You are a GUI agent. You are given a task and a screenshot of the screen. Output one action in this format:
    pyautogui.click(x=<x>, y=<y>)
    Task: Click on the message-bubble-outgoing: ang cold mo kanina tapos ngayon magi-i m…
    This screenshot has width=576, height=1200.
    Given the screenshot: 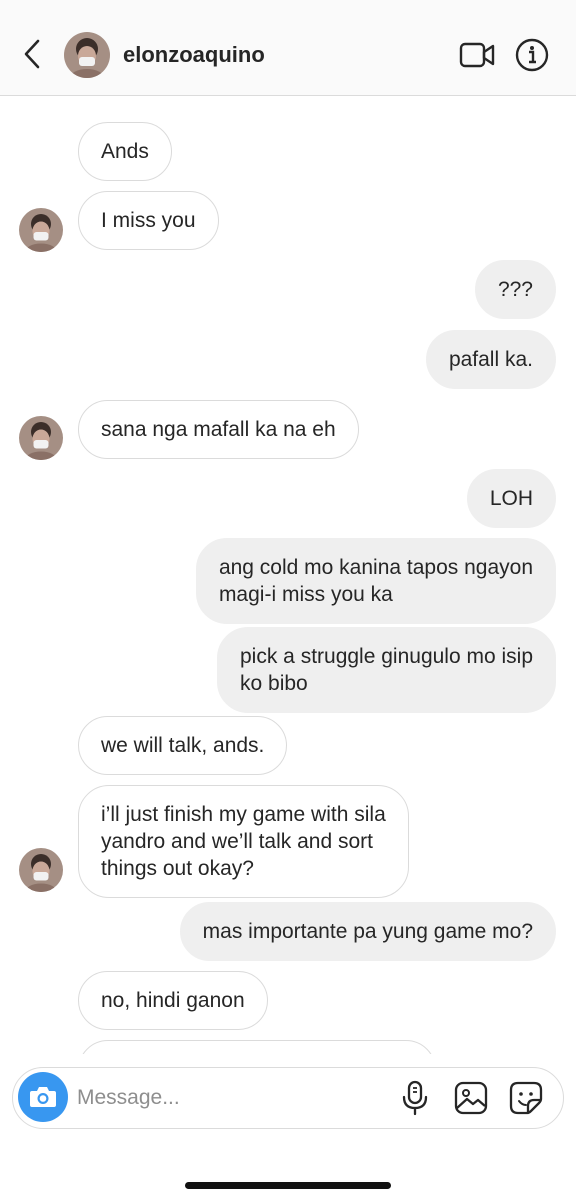 What is the action you would take?
    pyautogui.click(x=375, y=581)
    